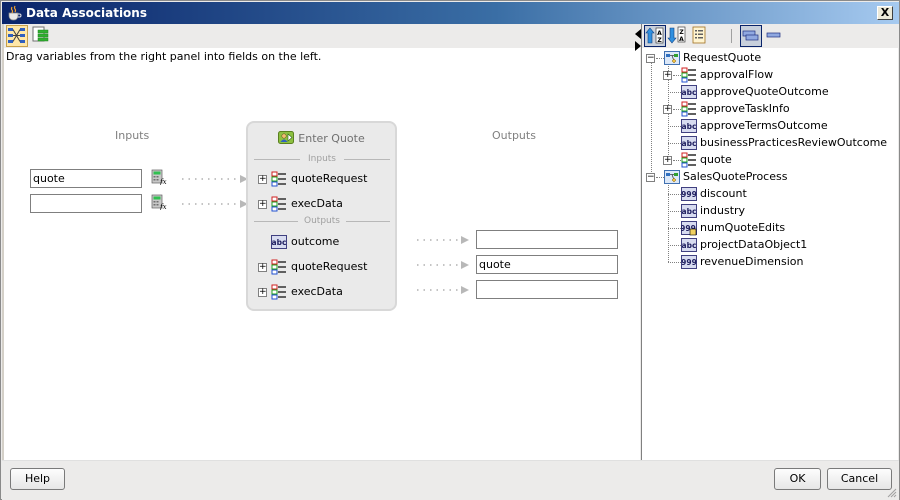 The height and width of the screenshot is (500, 900). I want to click on activity-output-item: + quoteRequest, so click(323, 267).